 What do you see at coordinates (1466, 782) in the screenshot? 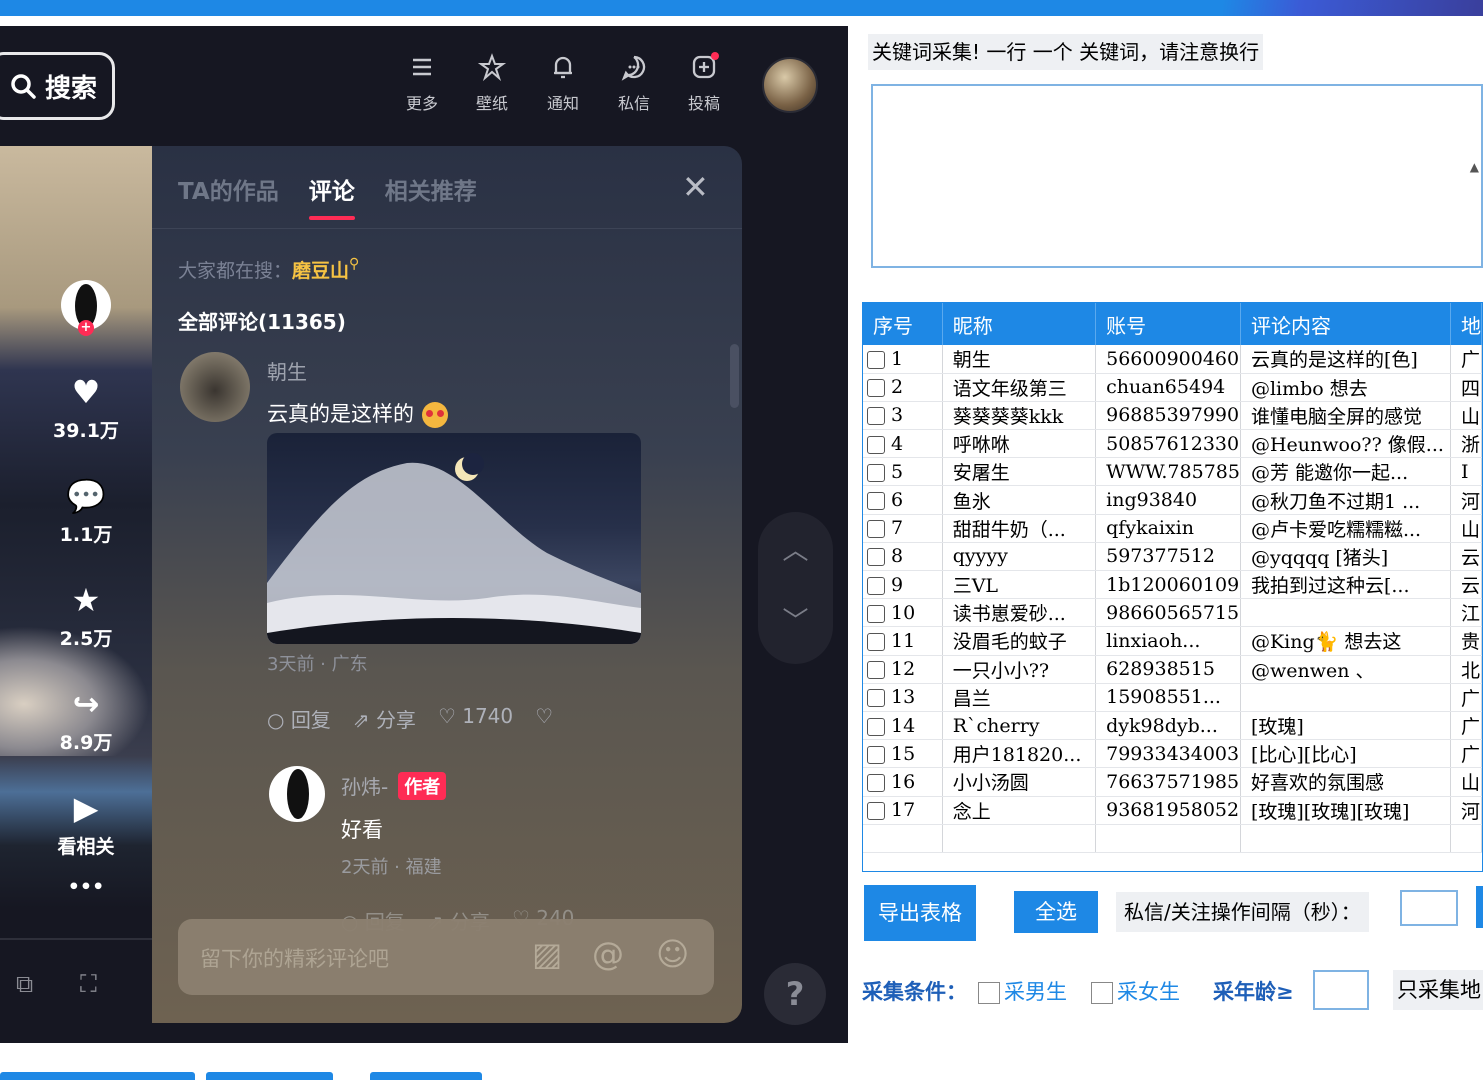
I see `cell-region: 山` at bounding box center [1466, 782].